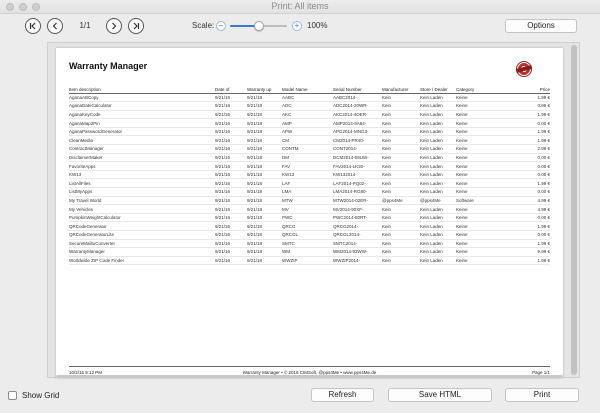 This screenshot has height=413, width=600. I want to click on table-cell: PumpkinWeightCalculator, so click(142, 218).